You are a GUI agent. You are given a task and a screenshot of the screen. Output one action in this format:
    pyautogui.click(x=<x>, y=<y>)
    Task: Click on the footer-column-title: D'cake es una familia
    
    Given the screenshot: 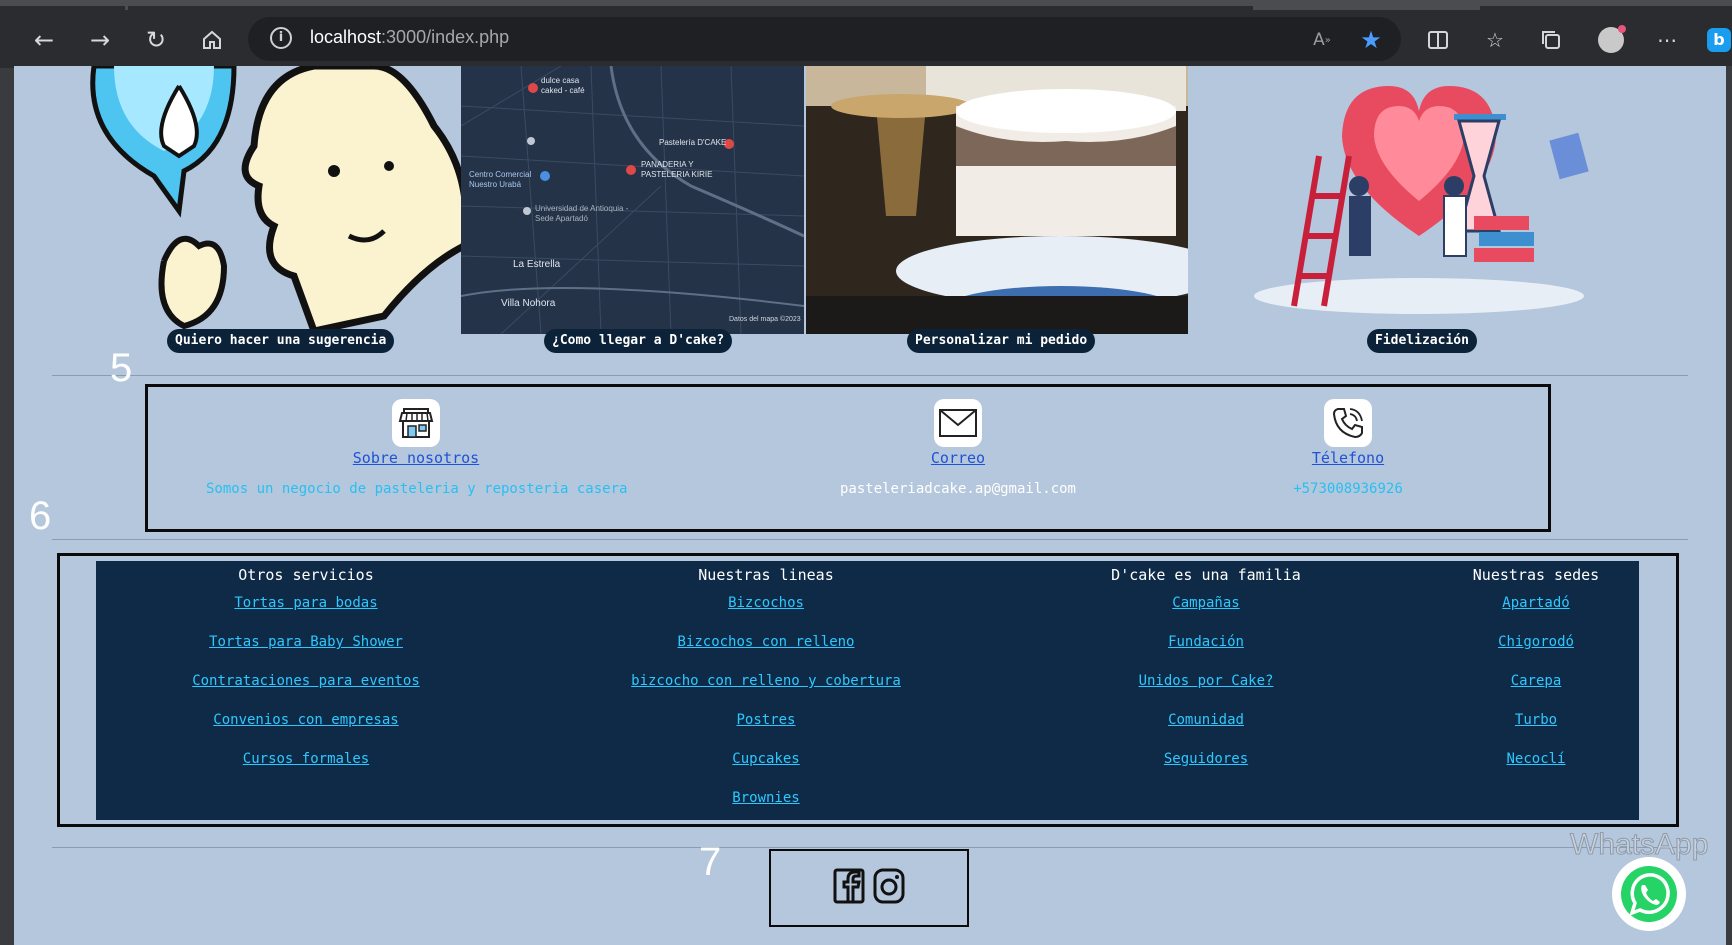 What is the action you would take?
    pyautogui.click(x=1206, y=575)
    